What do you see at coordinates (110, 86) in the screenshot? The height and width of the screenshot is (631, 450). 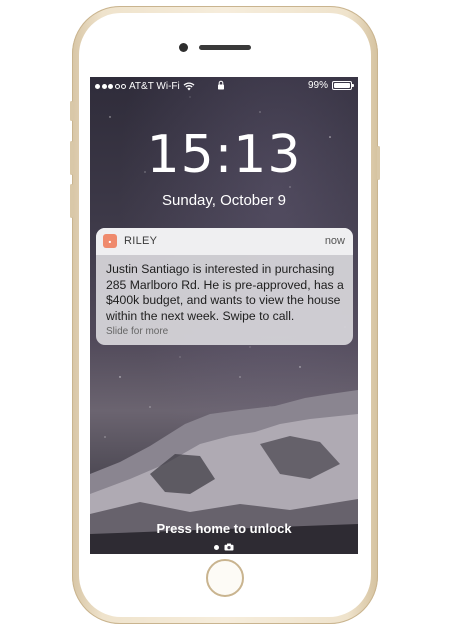 I see `signal-strength-icon` at bounding box center [110, 86].